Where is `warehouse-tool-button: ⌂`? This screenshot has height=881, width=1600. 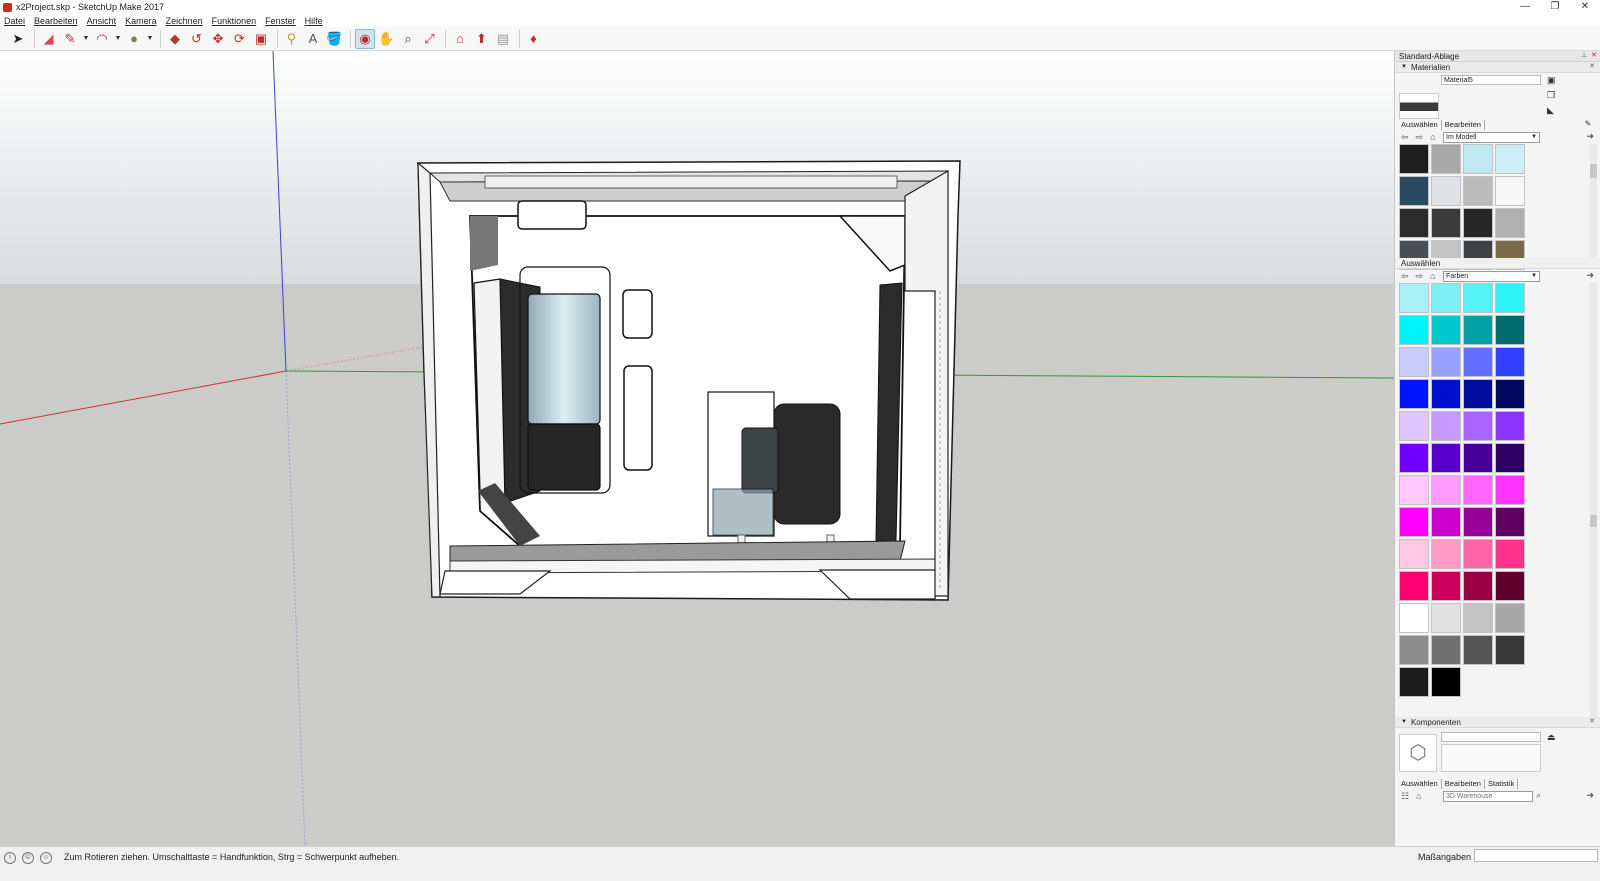
warehouse-tool-button: ⌂ is located at coordinates (460, 39).